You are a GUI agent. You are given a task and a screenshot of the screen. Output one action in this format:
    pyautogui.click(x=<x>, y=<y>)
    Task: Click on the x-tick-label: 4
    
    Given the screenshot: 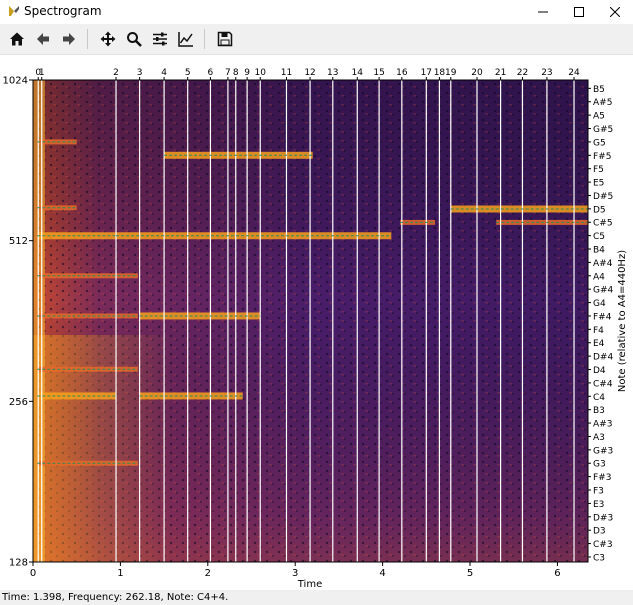 What is the action you would take?
    pyautogui.click(x=382, y=573)
    